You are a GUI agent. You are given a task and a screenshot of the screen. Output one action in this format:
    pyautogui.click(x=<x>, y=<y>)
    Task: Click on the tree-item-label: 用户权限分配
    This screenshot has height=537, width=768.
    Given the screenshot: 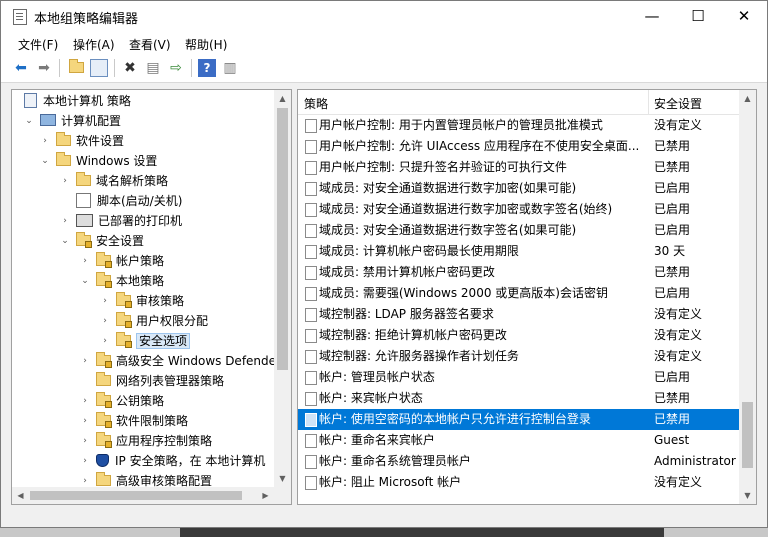 What is the action you would take?
    pyautogui.click(x=172, y=321)
    